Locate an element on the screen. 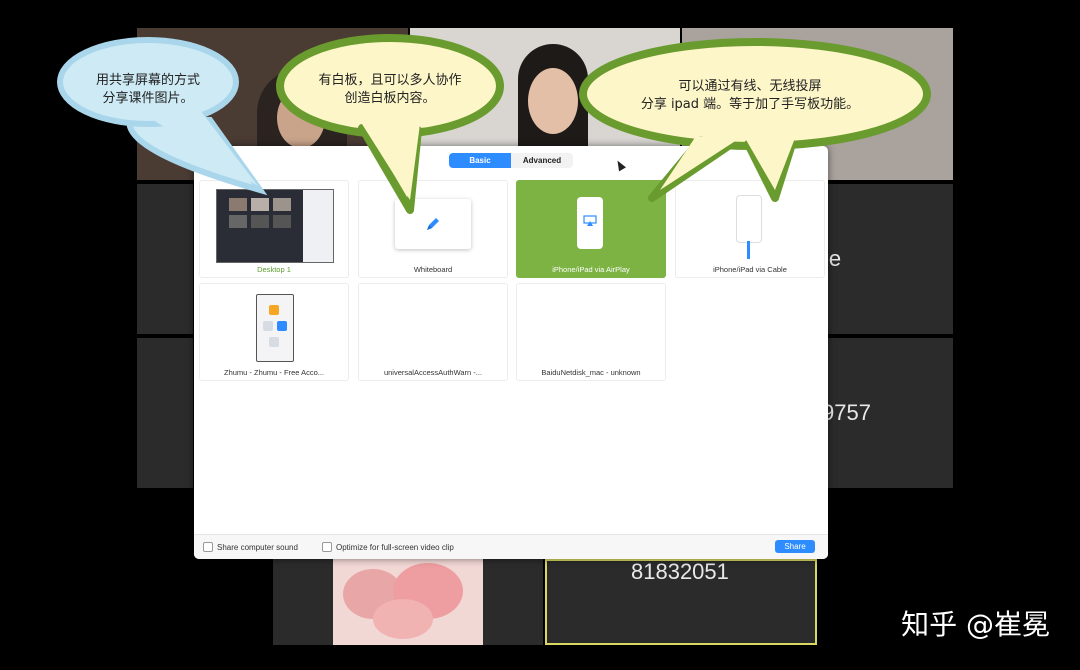 The width and height of the screenshot is (1080, 670). video-tile-5: ie is located at coordinates (890, 259).